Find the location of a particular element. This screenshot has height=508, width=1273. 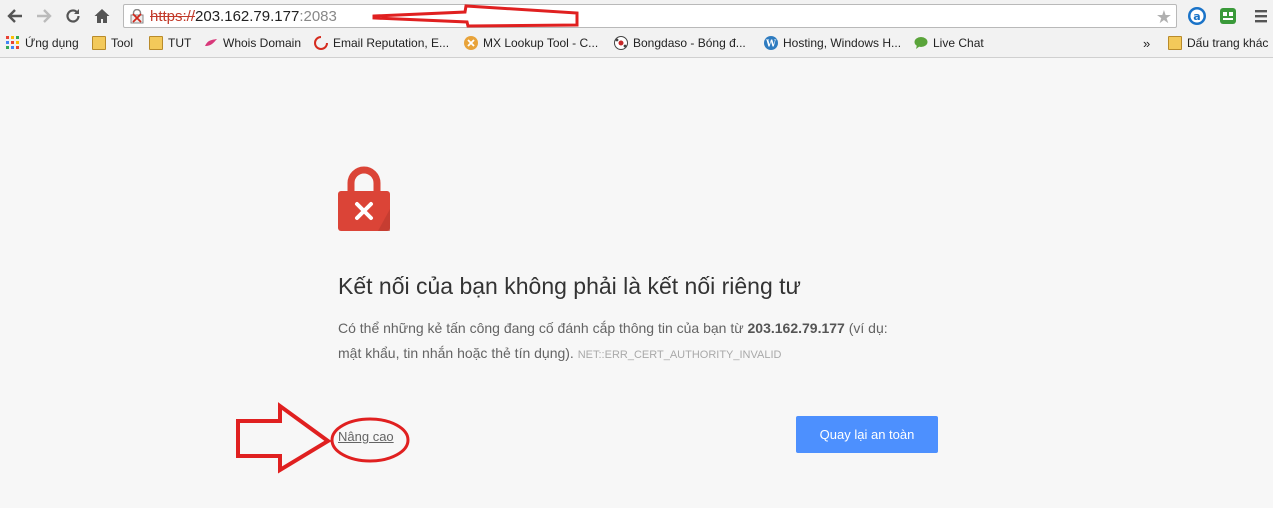

svg-text: W is located at coordinates (771, 45).